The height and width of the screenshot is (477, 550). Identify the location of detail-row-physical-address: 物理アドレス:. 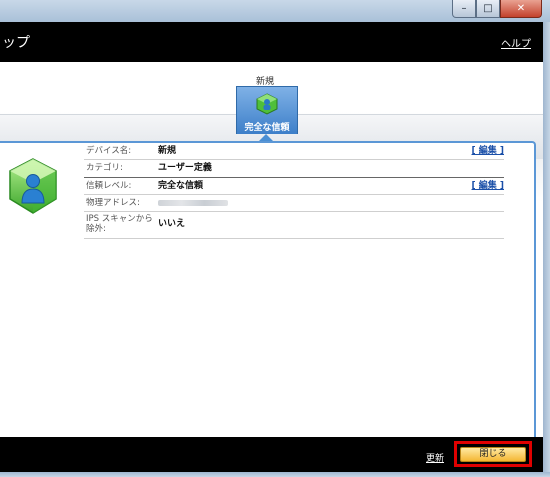
(294, 203).